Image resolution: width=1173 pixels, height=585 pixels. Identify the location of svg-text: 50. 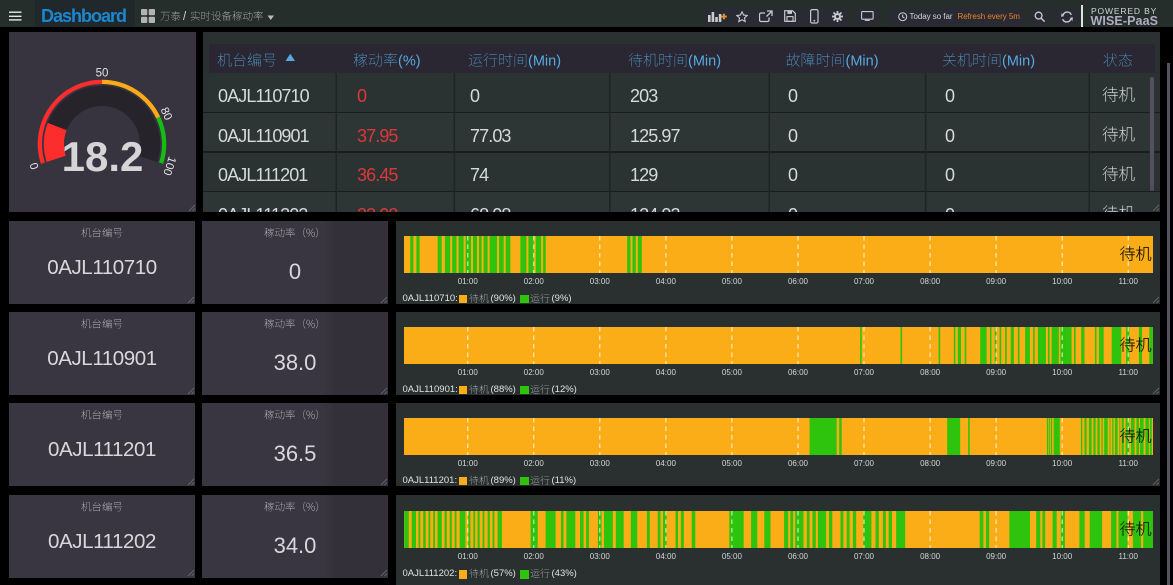
(102, 74).